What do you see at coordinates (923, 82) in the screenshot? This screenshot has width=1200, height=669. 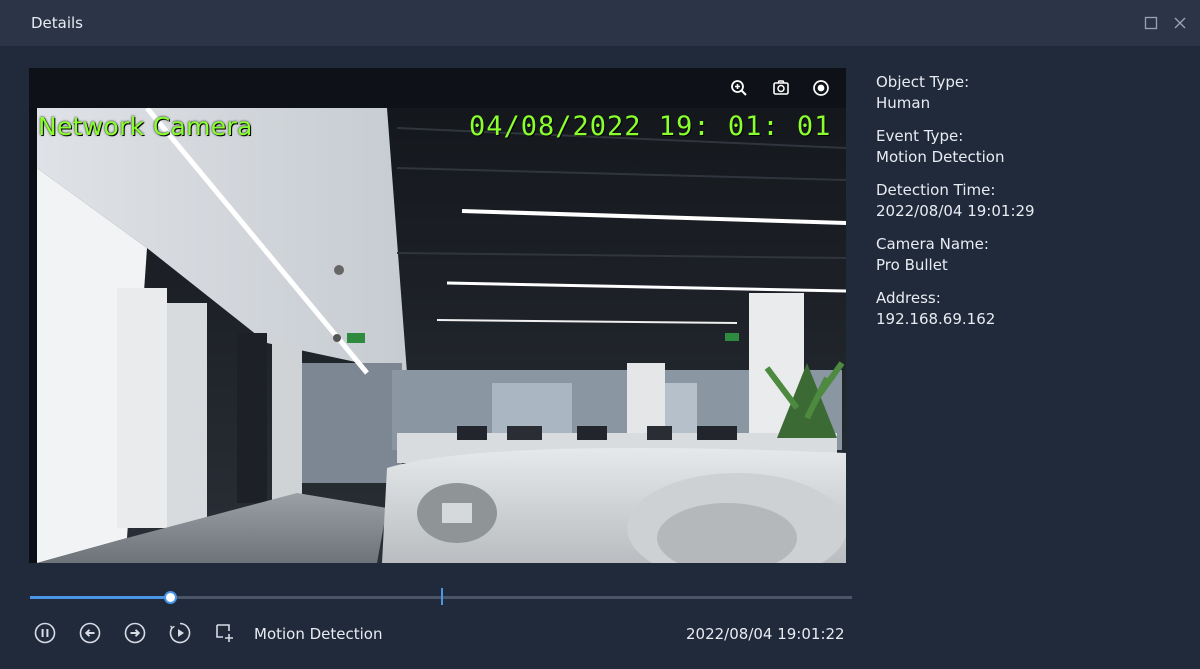 I see `detail-label: Object Type:` at bounding box center [923, 82].